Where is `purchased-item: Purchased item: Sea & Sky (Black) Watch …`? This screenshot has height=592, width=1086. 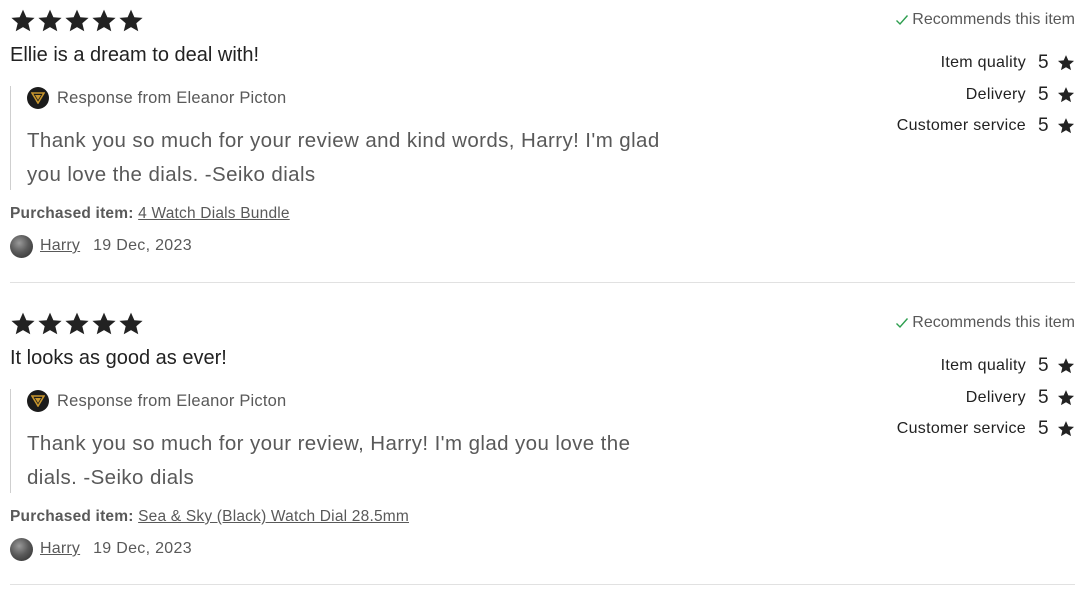
purchased-item: Purchased item: Sea & Sky (Black) Watch … is located at coordinates (209, 517).